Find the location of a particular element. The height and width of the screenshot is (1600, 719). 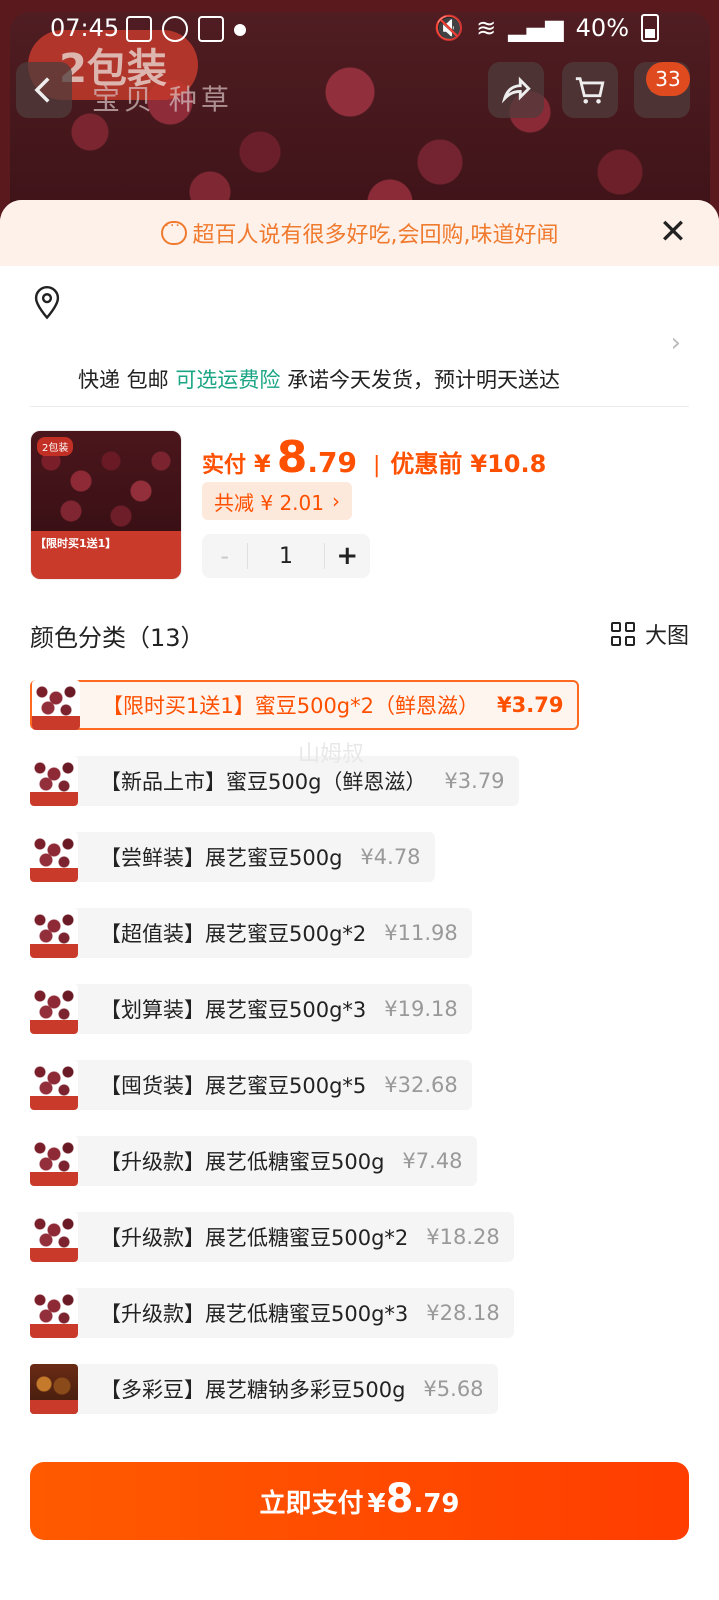

variant-price: ¥5.68 is located at coordinates (453, 1389).